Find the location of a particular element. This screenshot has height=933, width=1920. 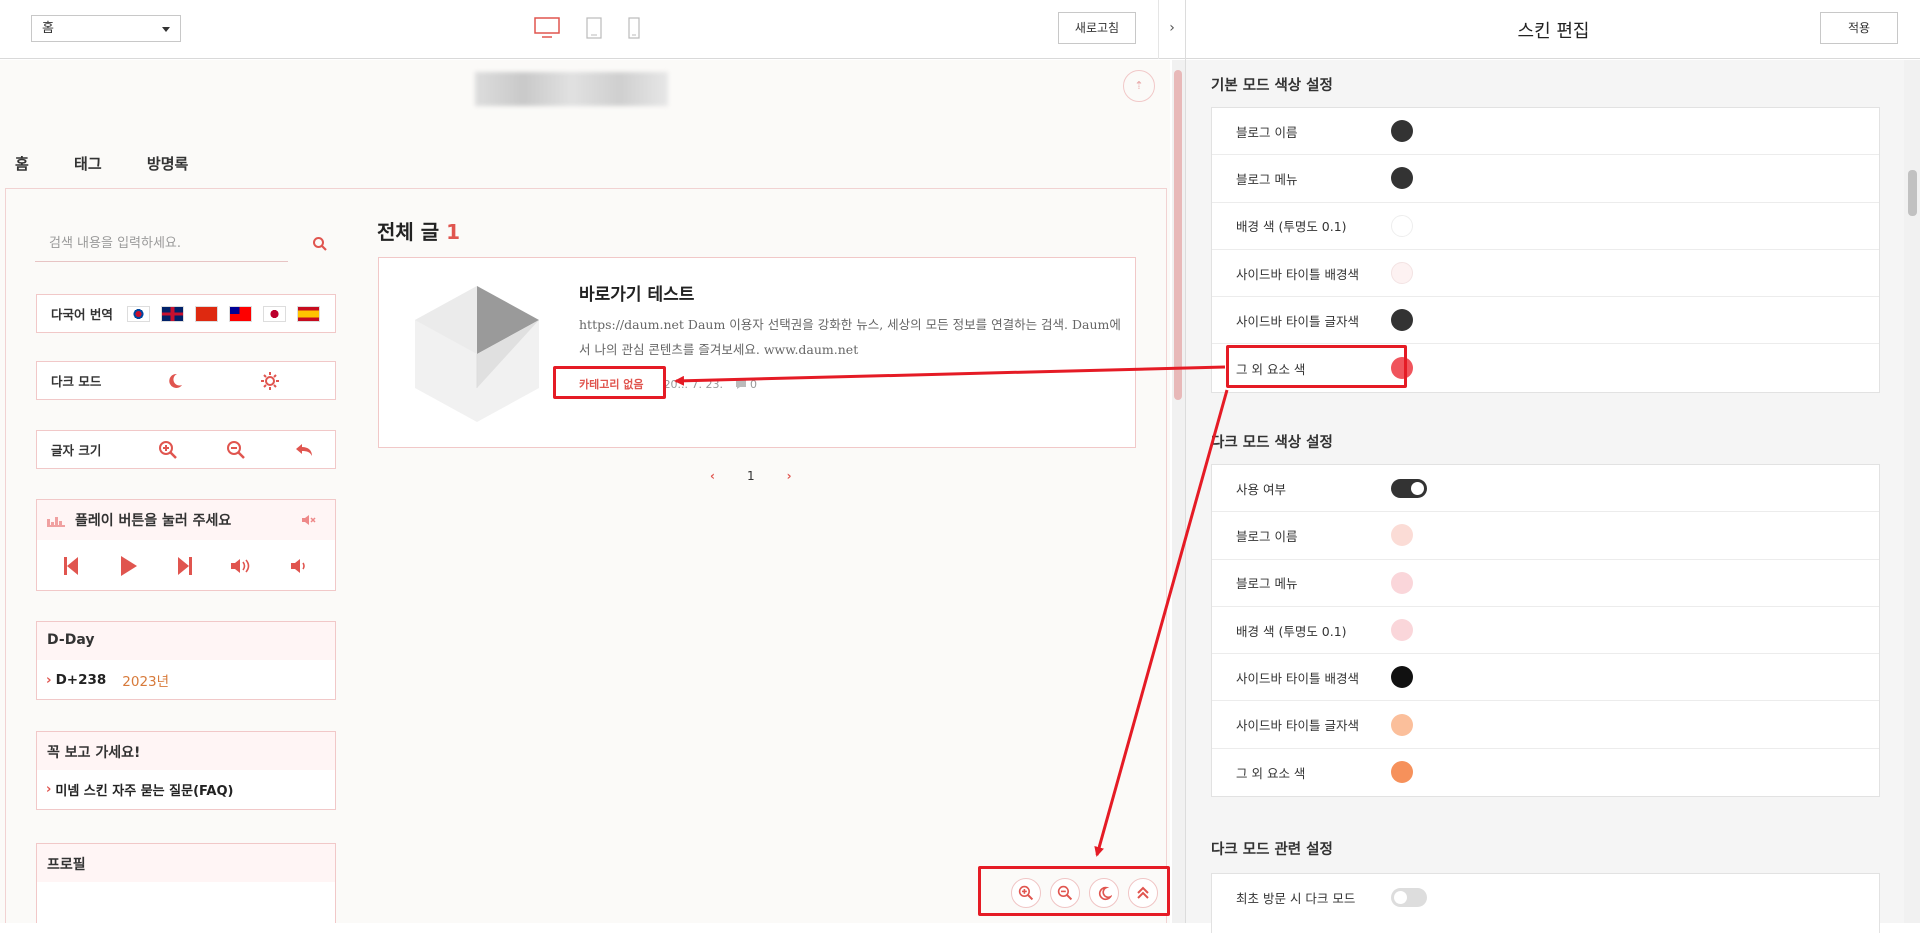

preview-toolbar: 홈 새로고침 › is located at coordinates (592, 29).